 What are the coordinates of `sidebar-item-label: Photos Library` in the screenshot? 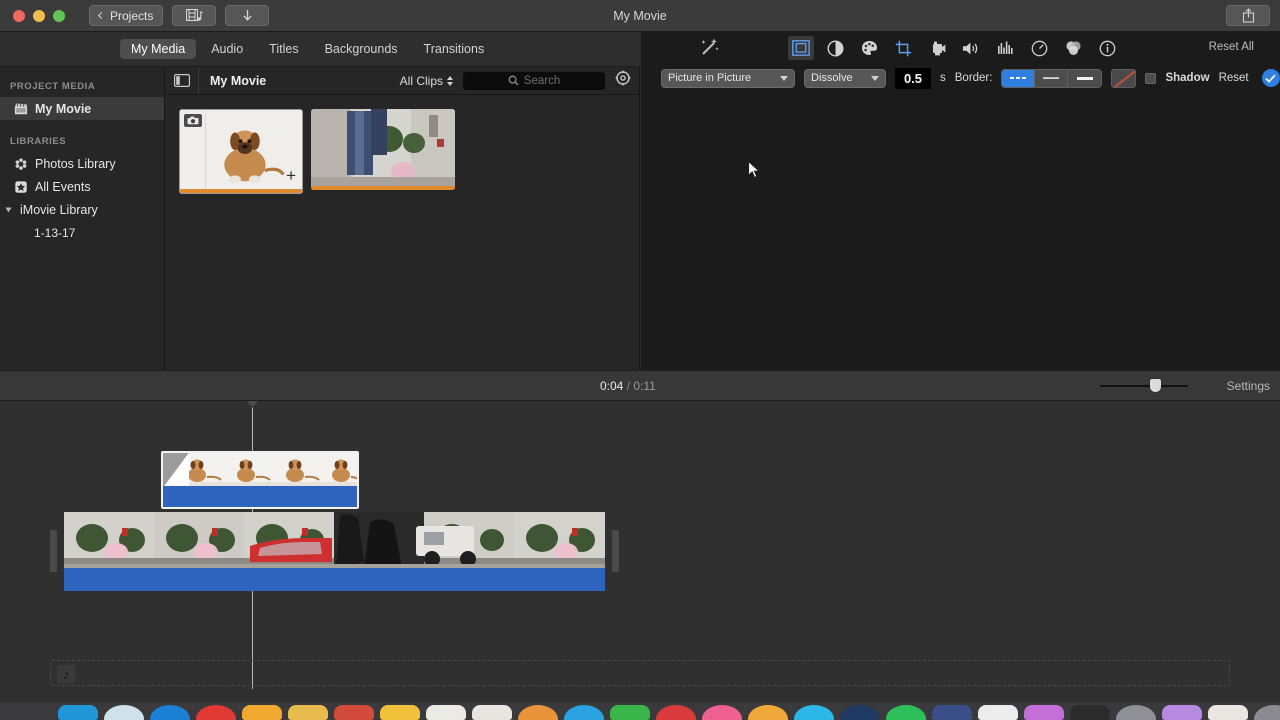 It's located at (75, 163).